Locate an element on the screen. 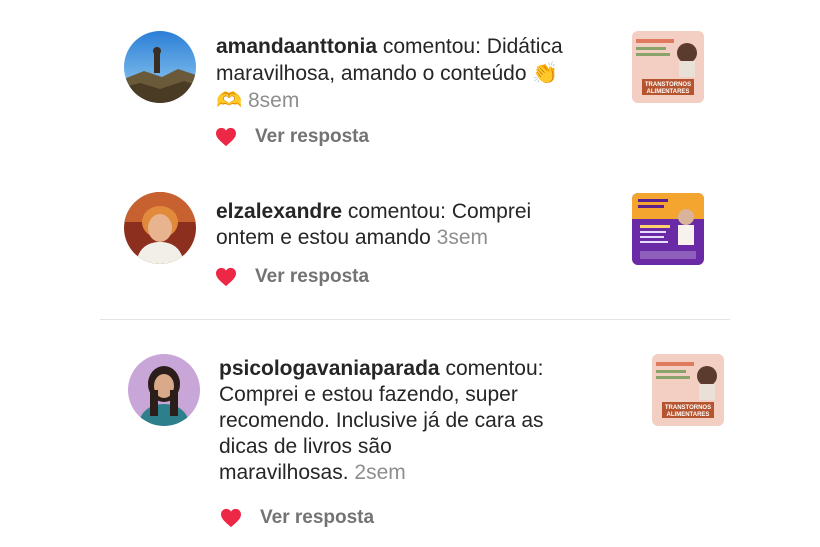 The image size is (820, 547). clapping-hands-icon: 👏 is located at coordinates (545, 73).